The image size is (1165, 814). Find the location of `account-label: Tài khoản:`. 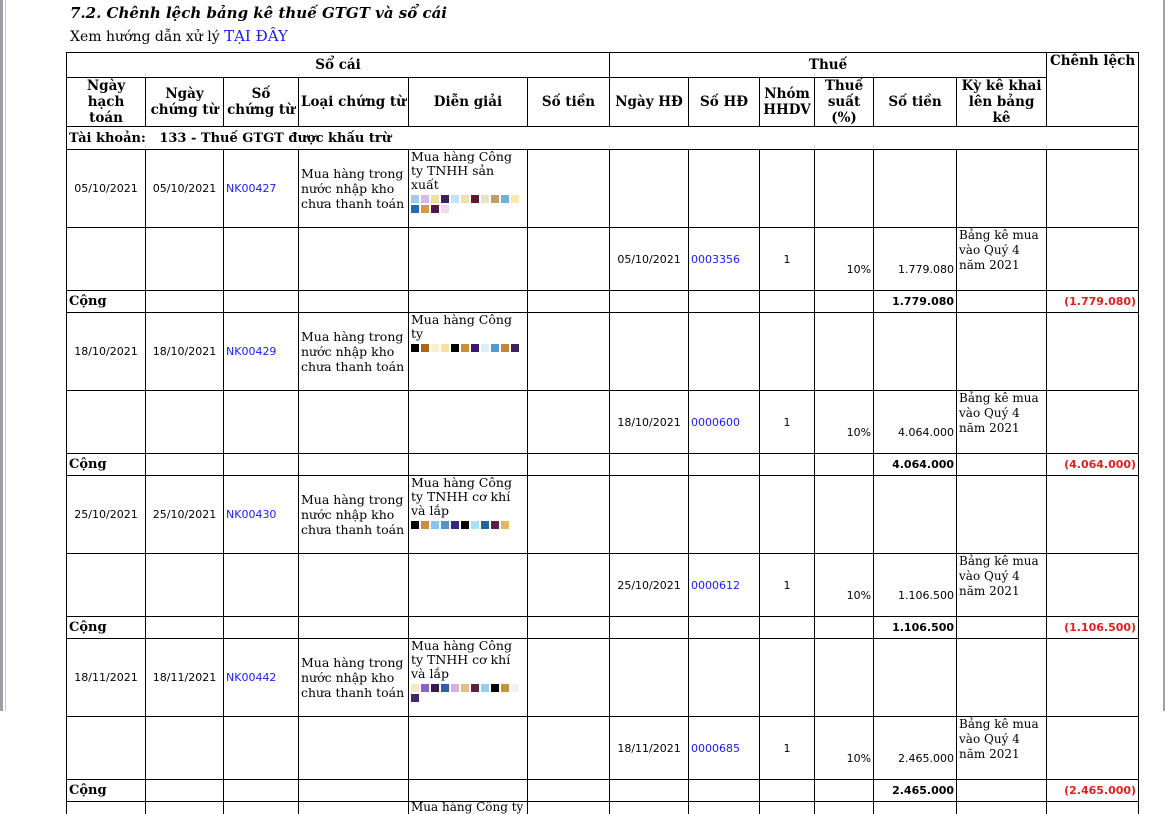

account-label: Tài khoản: is located at coordinates (107, 138).